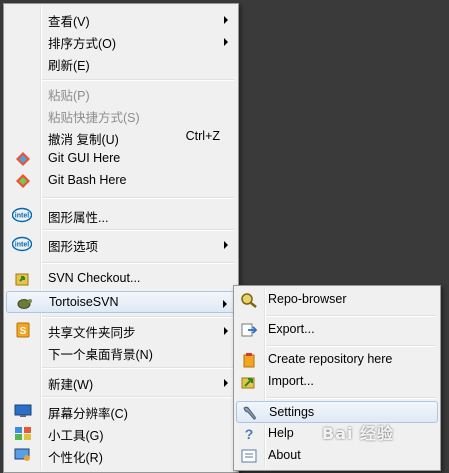 The image size is (449, 473). What do you see at coordinates (92, 333) in the screenshot?
I see `menu-item-label: 共享文件夹同步` at bounding box center [92, 333].